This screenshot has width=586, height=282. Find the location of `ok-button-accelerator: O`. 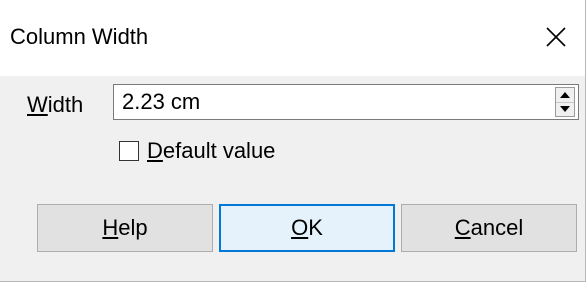

ok-button-accelerator: O is located at coordinates (300, 227).